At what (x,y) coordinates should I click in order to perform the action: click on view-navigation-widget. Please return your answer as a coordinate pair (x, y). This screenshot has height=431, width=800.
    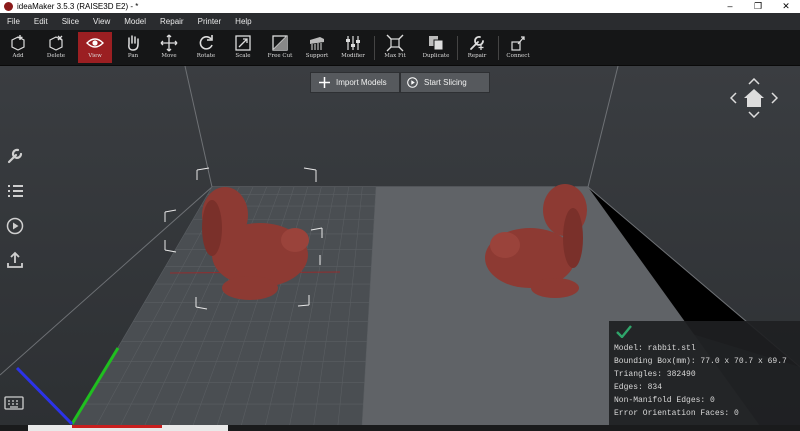
    Looking at the image, I should click on (754, 98).